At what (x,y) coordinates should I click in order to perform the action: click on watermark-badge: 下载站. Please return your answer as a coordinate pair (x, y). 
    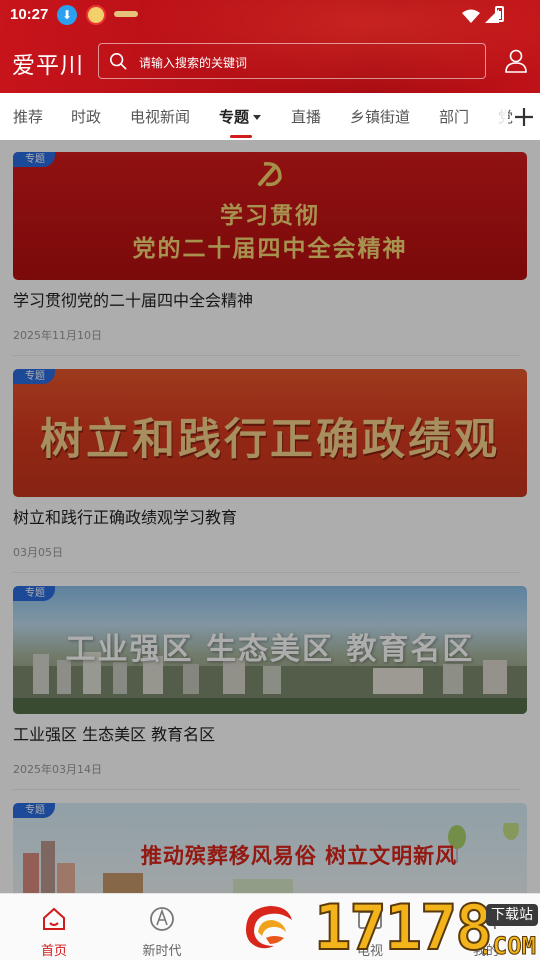
    Looking at the image, I should click on (512, 915).